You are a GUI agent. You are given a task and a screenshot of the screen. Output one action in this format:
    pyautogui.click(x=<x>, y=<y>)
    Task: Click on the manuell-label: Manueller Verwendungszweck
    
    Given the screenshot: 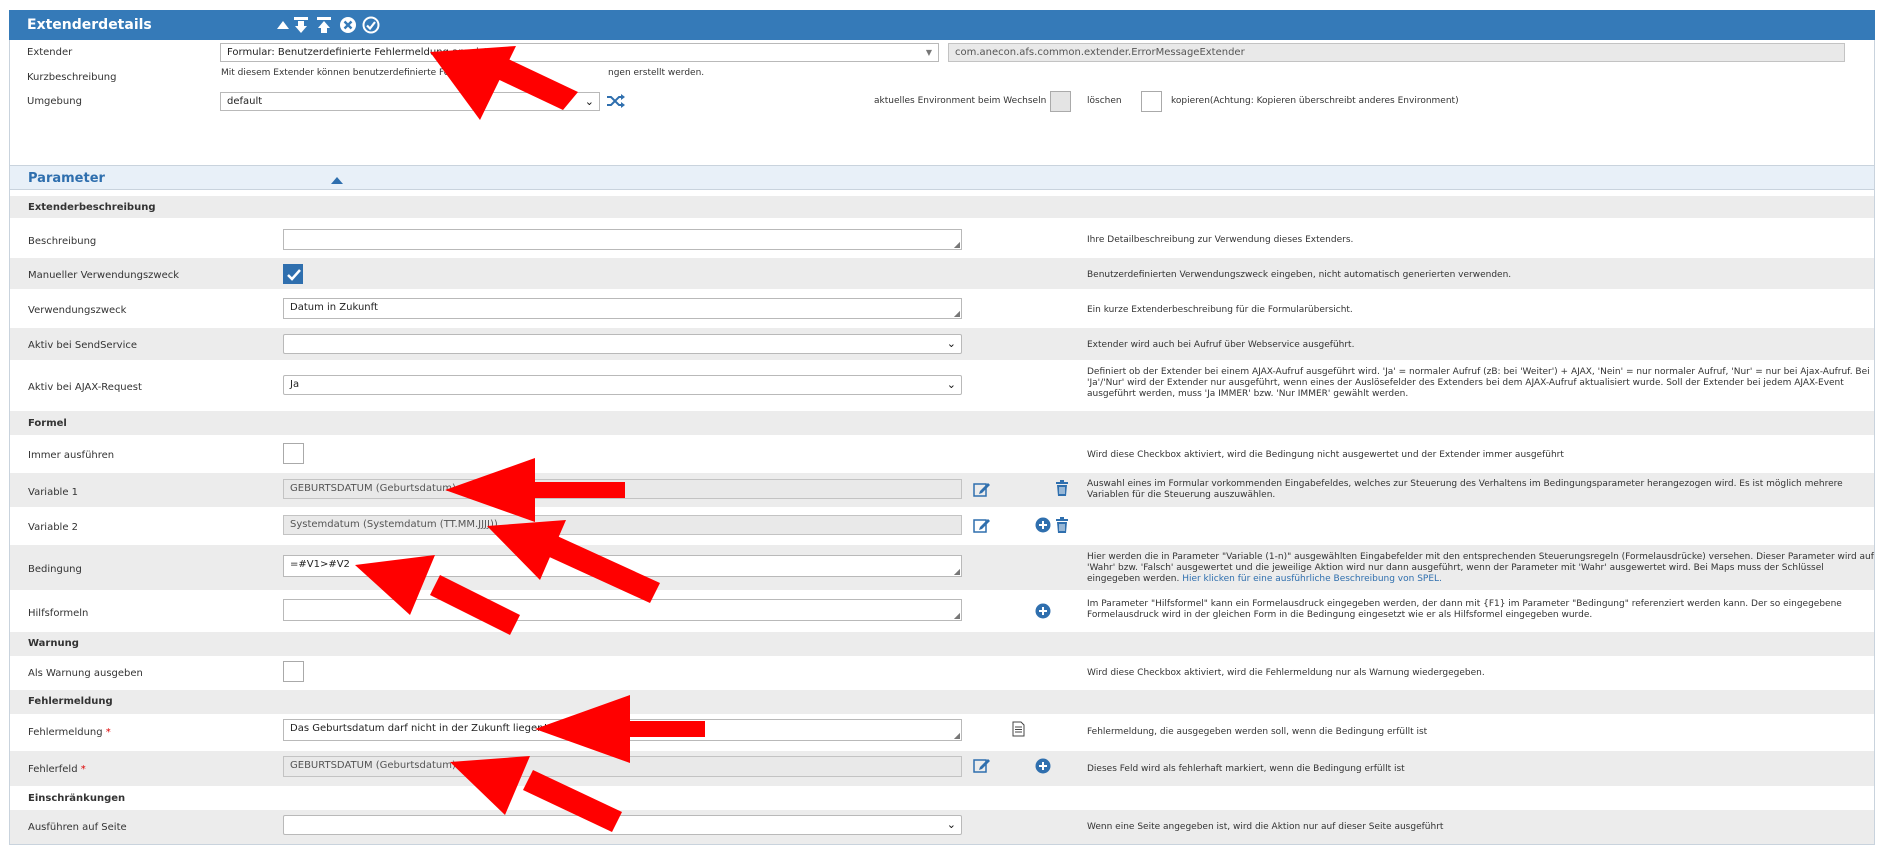 What is the action you would take?
    pyautogui.click(x=104, y=275)
    